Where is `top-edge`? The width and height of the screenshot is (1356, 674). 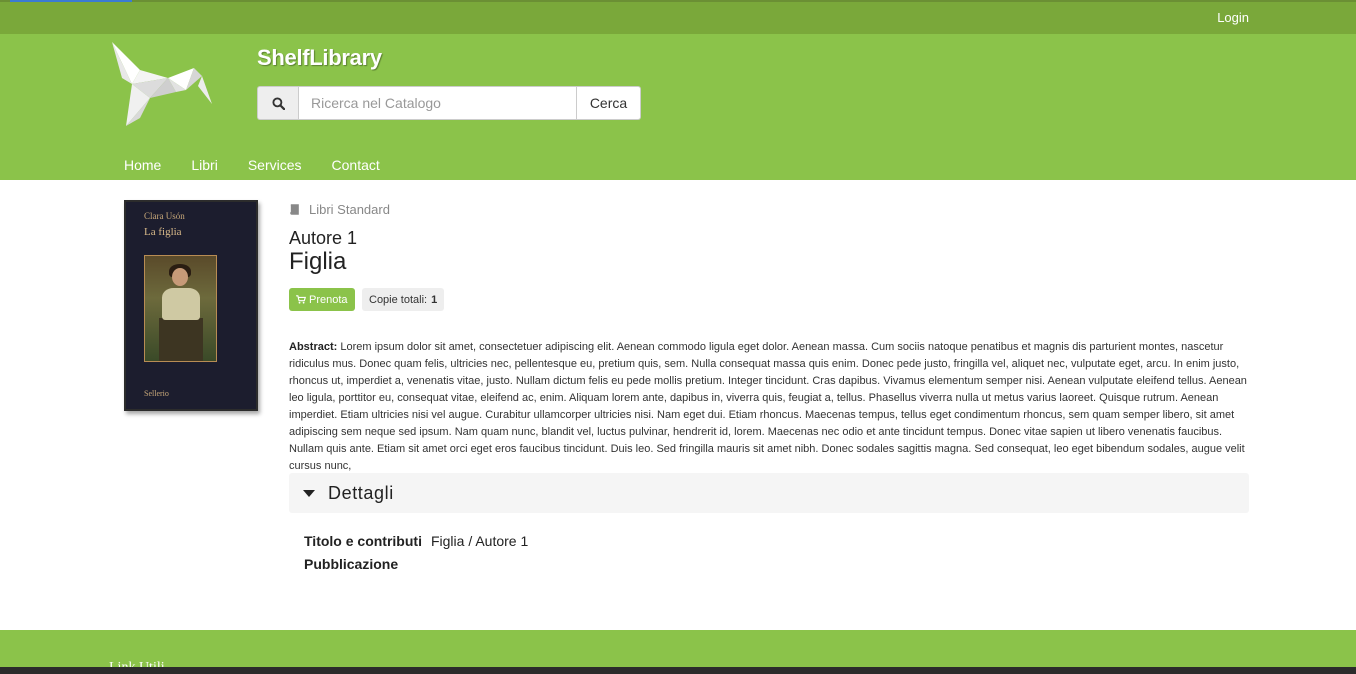 top-edge is located at coordinates (678, 1).